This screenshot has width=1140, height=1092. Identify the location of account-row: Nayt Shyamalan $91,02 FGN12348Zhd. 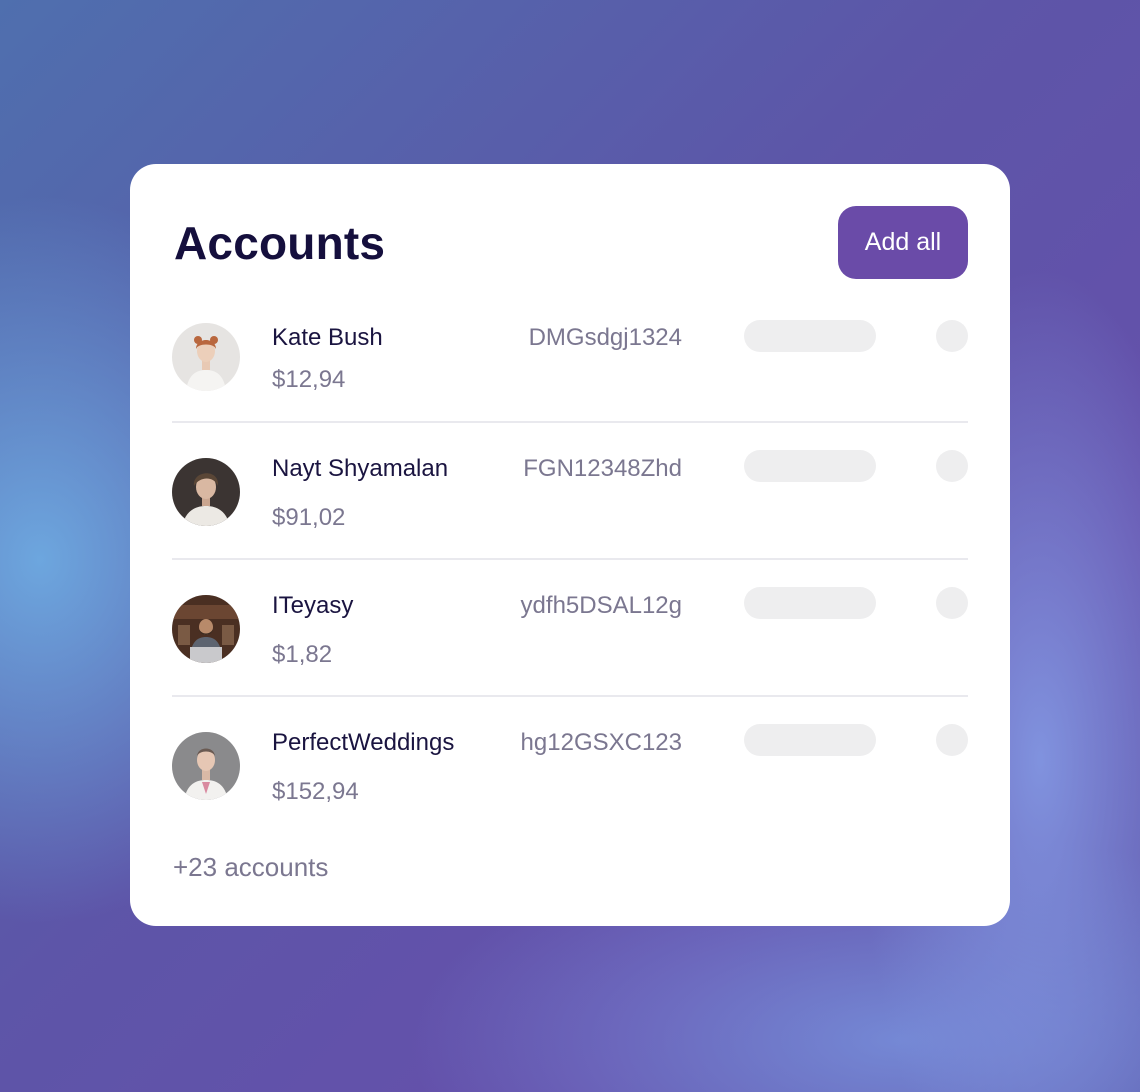
(570, 491).